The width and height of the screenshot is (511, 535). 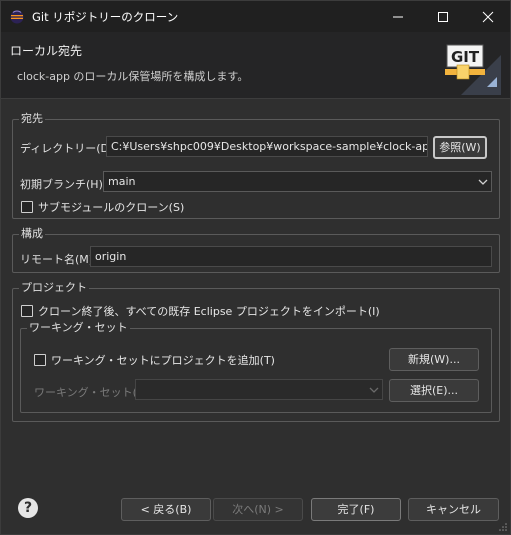 What do you see at coordinates (465, 57) in the screenshot?
I see `git-logo-text: GIT` at bounding box center [465, 57].